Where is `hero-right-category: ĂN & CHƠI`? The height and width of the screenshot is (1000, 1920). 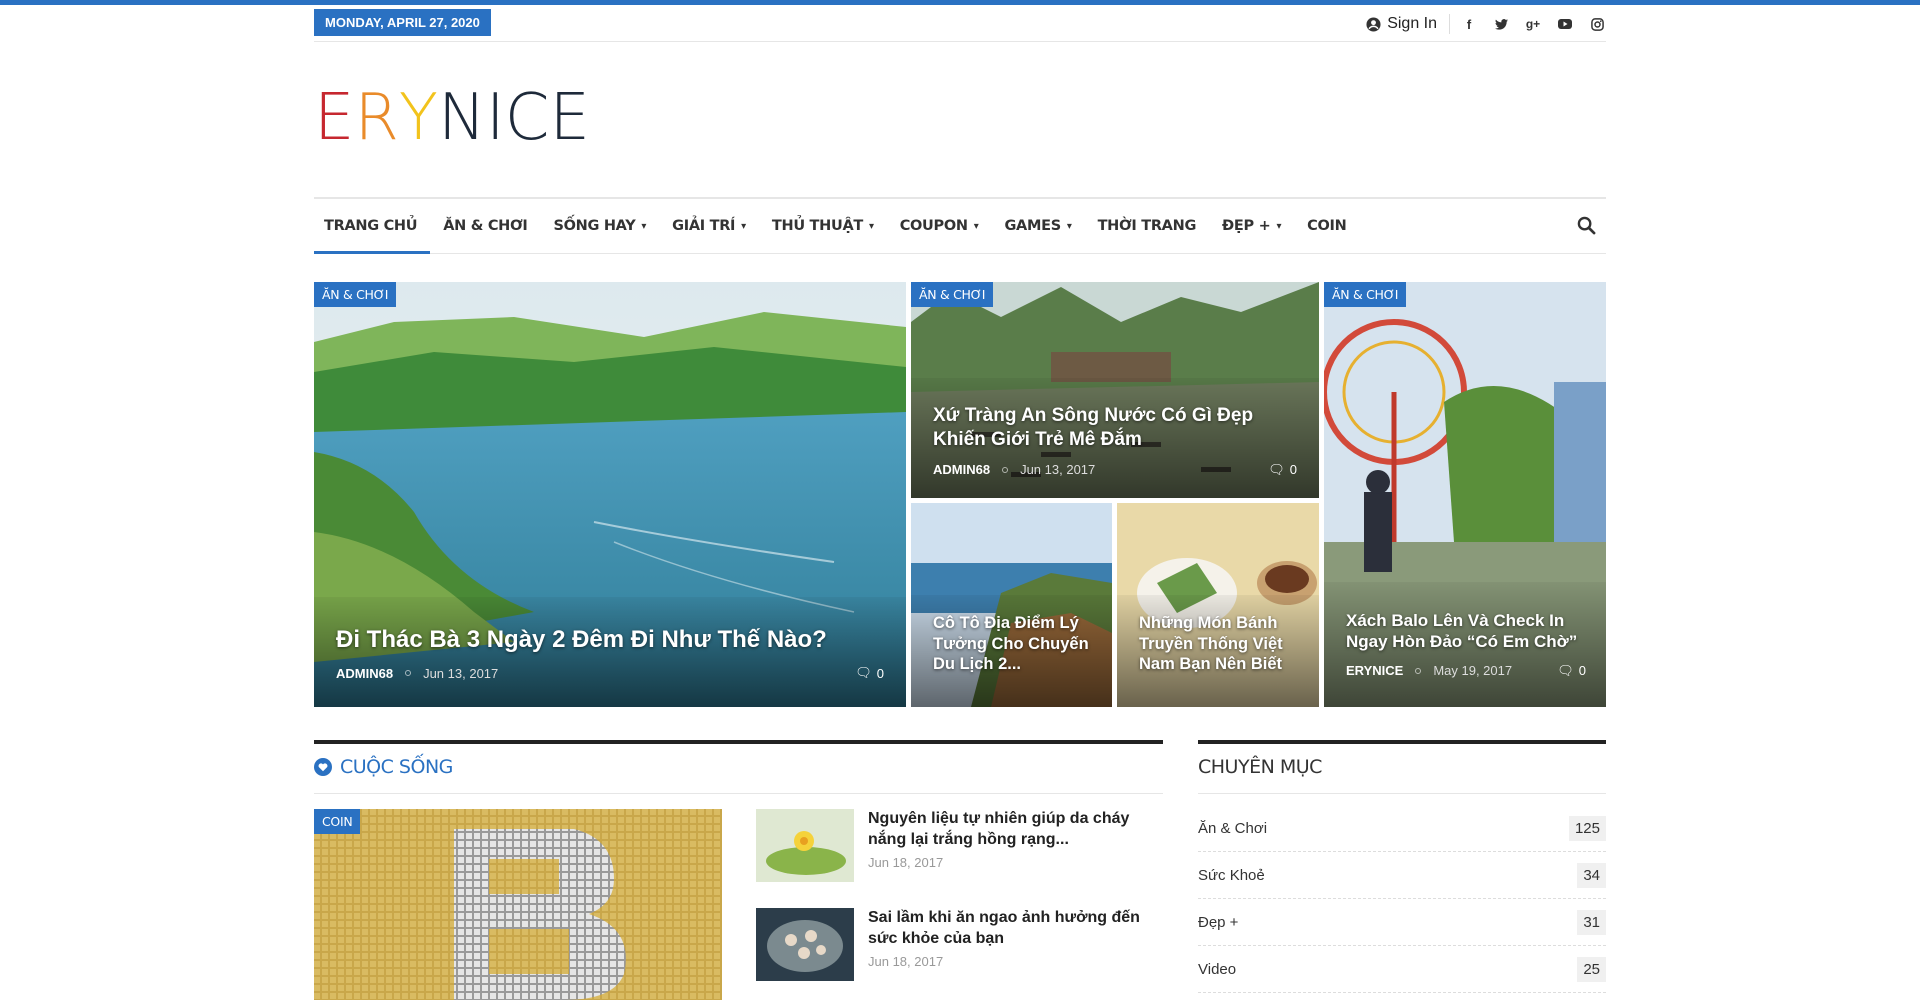 hero-right-category: ĂN & CHƠI is located at coordinates (1365, 294).